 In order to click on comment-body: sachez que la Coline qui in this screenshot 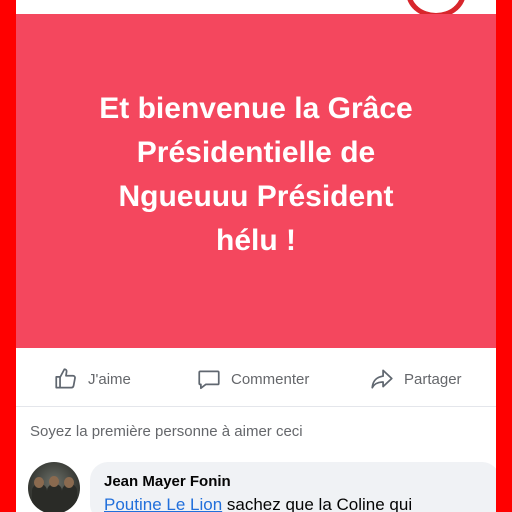, I will do `click(317, 503)`.